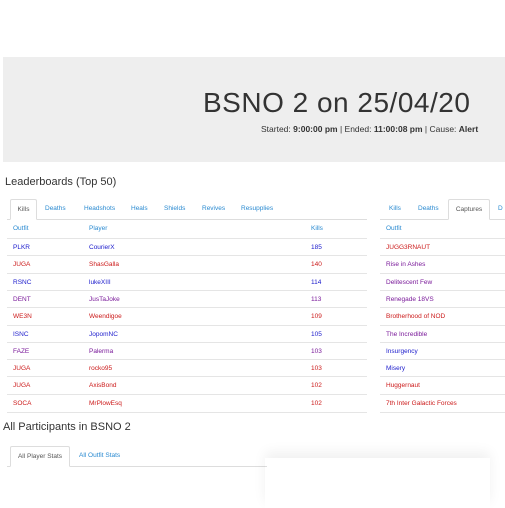  What do you see at coordinates (317, 228) in the screenshot?
I see `column-header-kills: Kills` at bounding box center [317, 228].